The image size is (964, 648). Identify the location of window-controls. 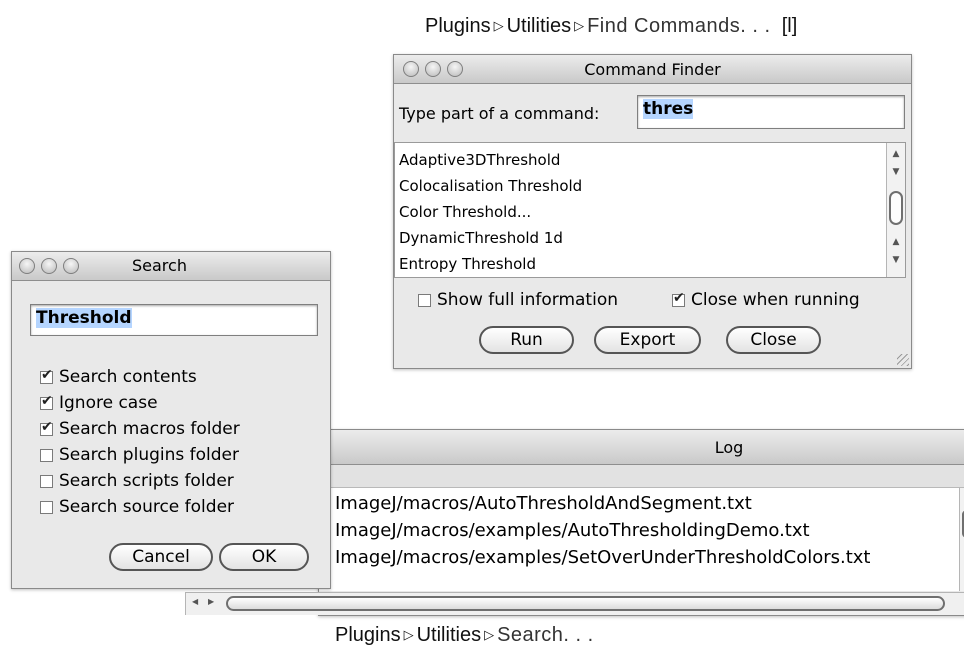
(49, 266).